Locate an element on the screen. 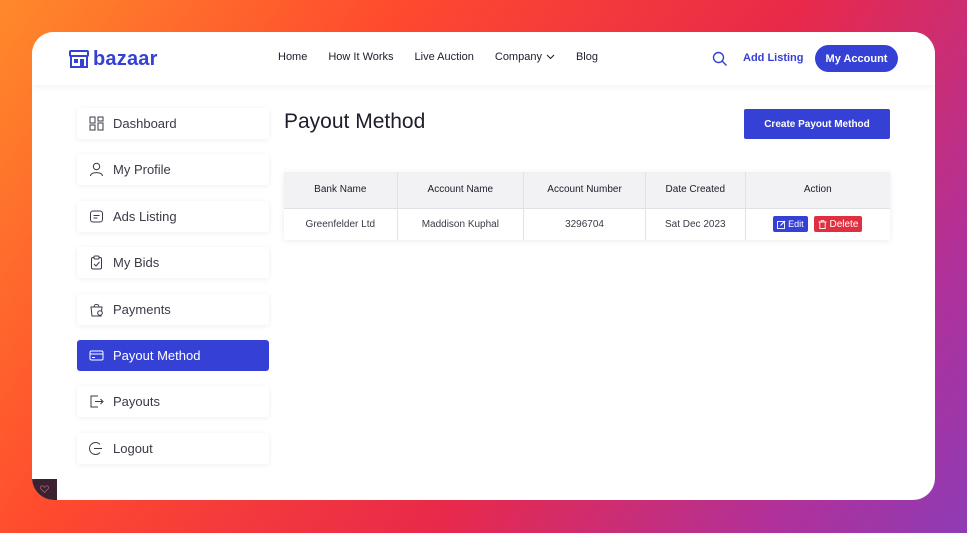 The image size is (967, 533). cell-date-created: Sat Dec 2023 is located at coordinates (695, 223).